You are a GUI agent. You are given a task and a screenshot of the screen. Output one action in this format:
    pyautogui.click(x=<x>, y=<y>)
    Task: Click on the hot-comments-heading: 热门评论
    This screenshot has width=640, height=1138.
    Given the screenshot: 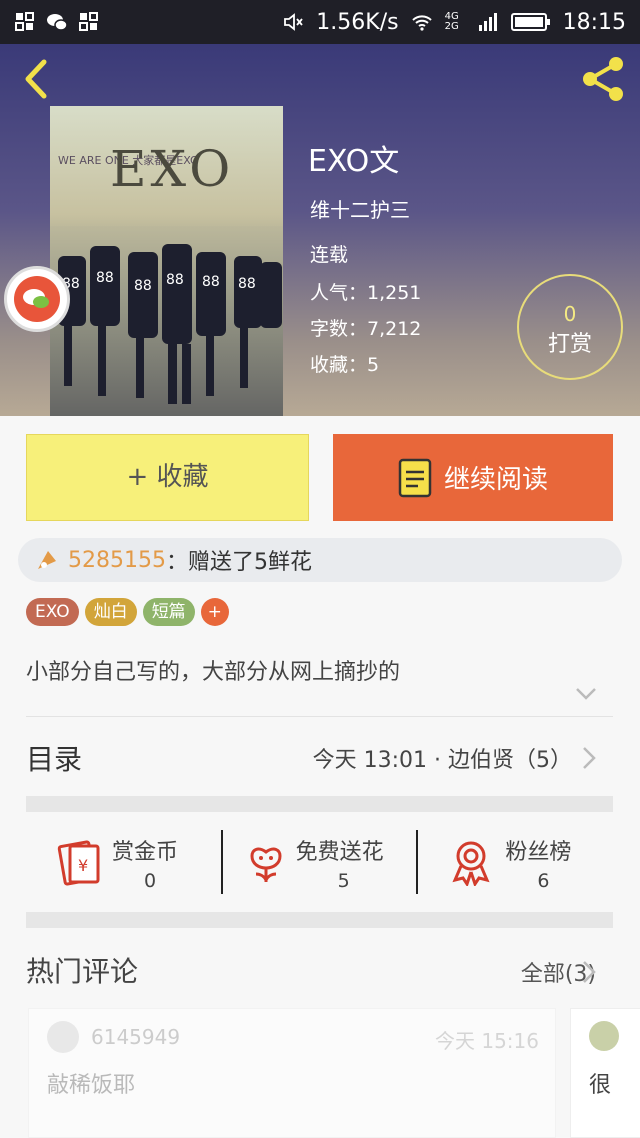 What is the action you would take?
    pyautogui.click(x=82, y=971)
    